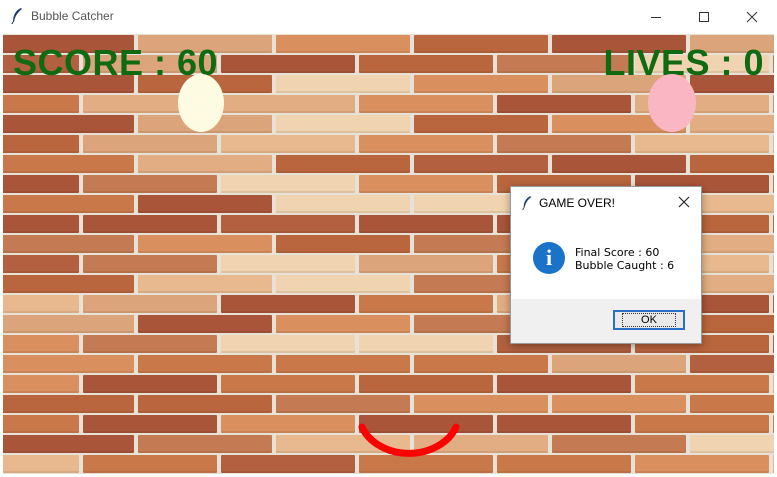 Image resolution: width=777 pixels, height=477 pixels. Describe the element at coordinates (116, 62) in the screenshot. I see `score-display: SCORE : 60` at that location.